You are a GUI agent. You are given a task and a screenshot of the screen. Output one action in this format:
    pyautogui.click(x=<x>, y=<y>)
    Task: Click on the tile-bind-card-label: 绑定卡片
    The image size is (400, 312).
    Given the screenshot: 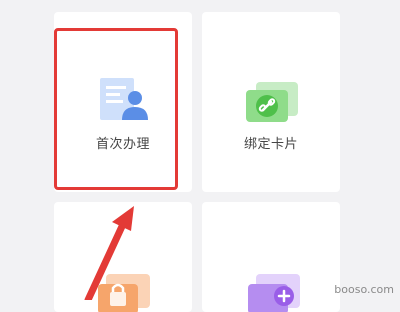 What is the action you would take?
    pyautogui.click(x=270, y=144)
    